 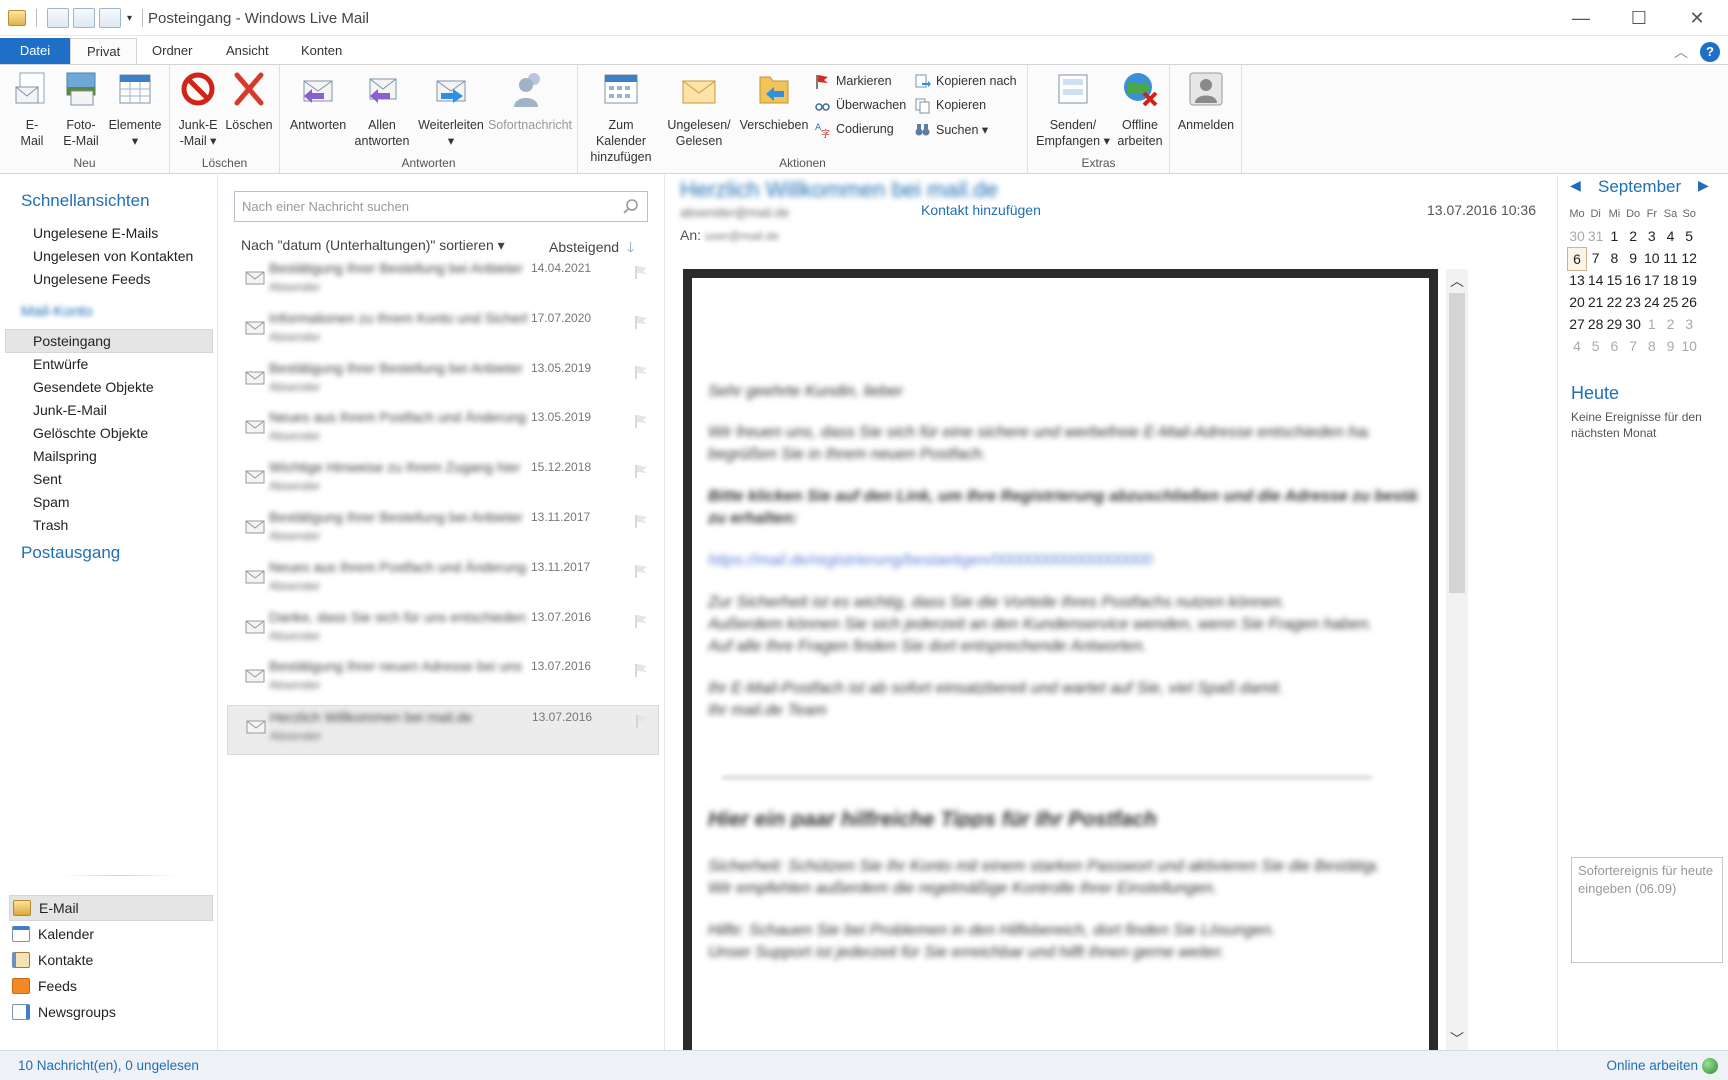 What do you see at coordinates (1575, 185) in the screenshot?
I see `prev-month-icon: ◀` at bounding box center [1575, 185].